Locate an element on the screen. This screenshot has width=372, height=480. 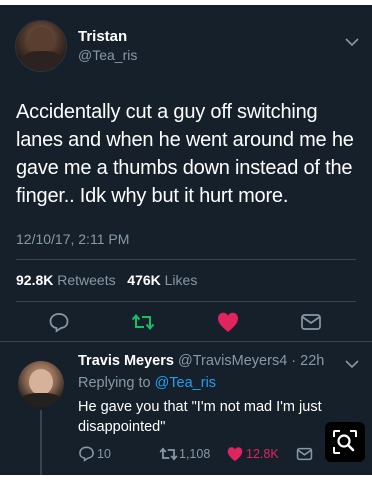
reply-like-count: 12.8K is located at coordinates (262, 454).